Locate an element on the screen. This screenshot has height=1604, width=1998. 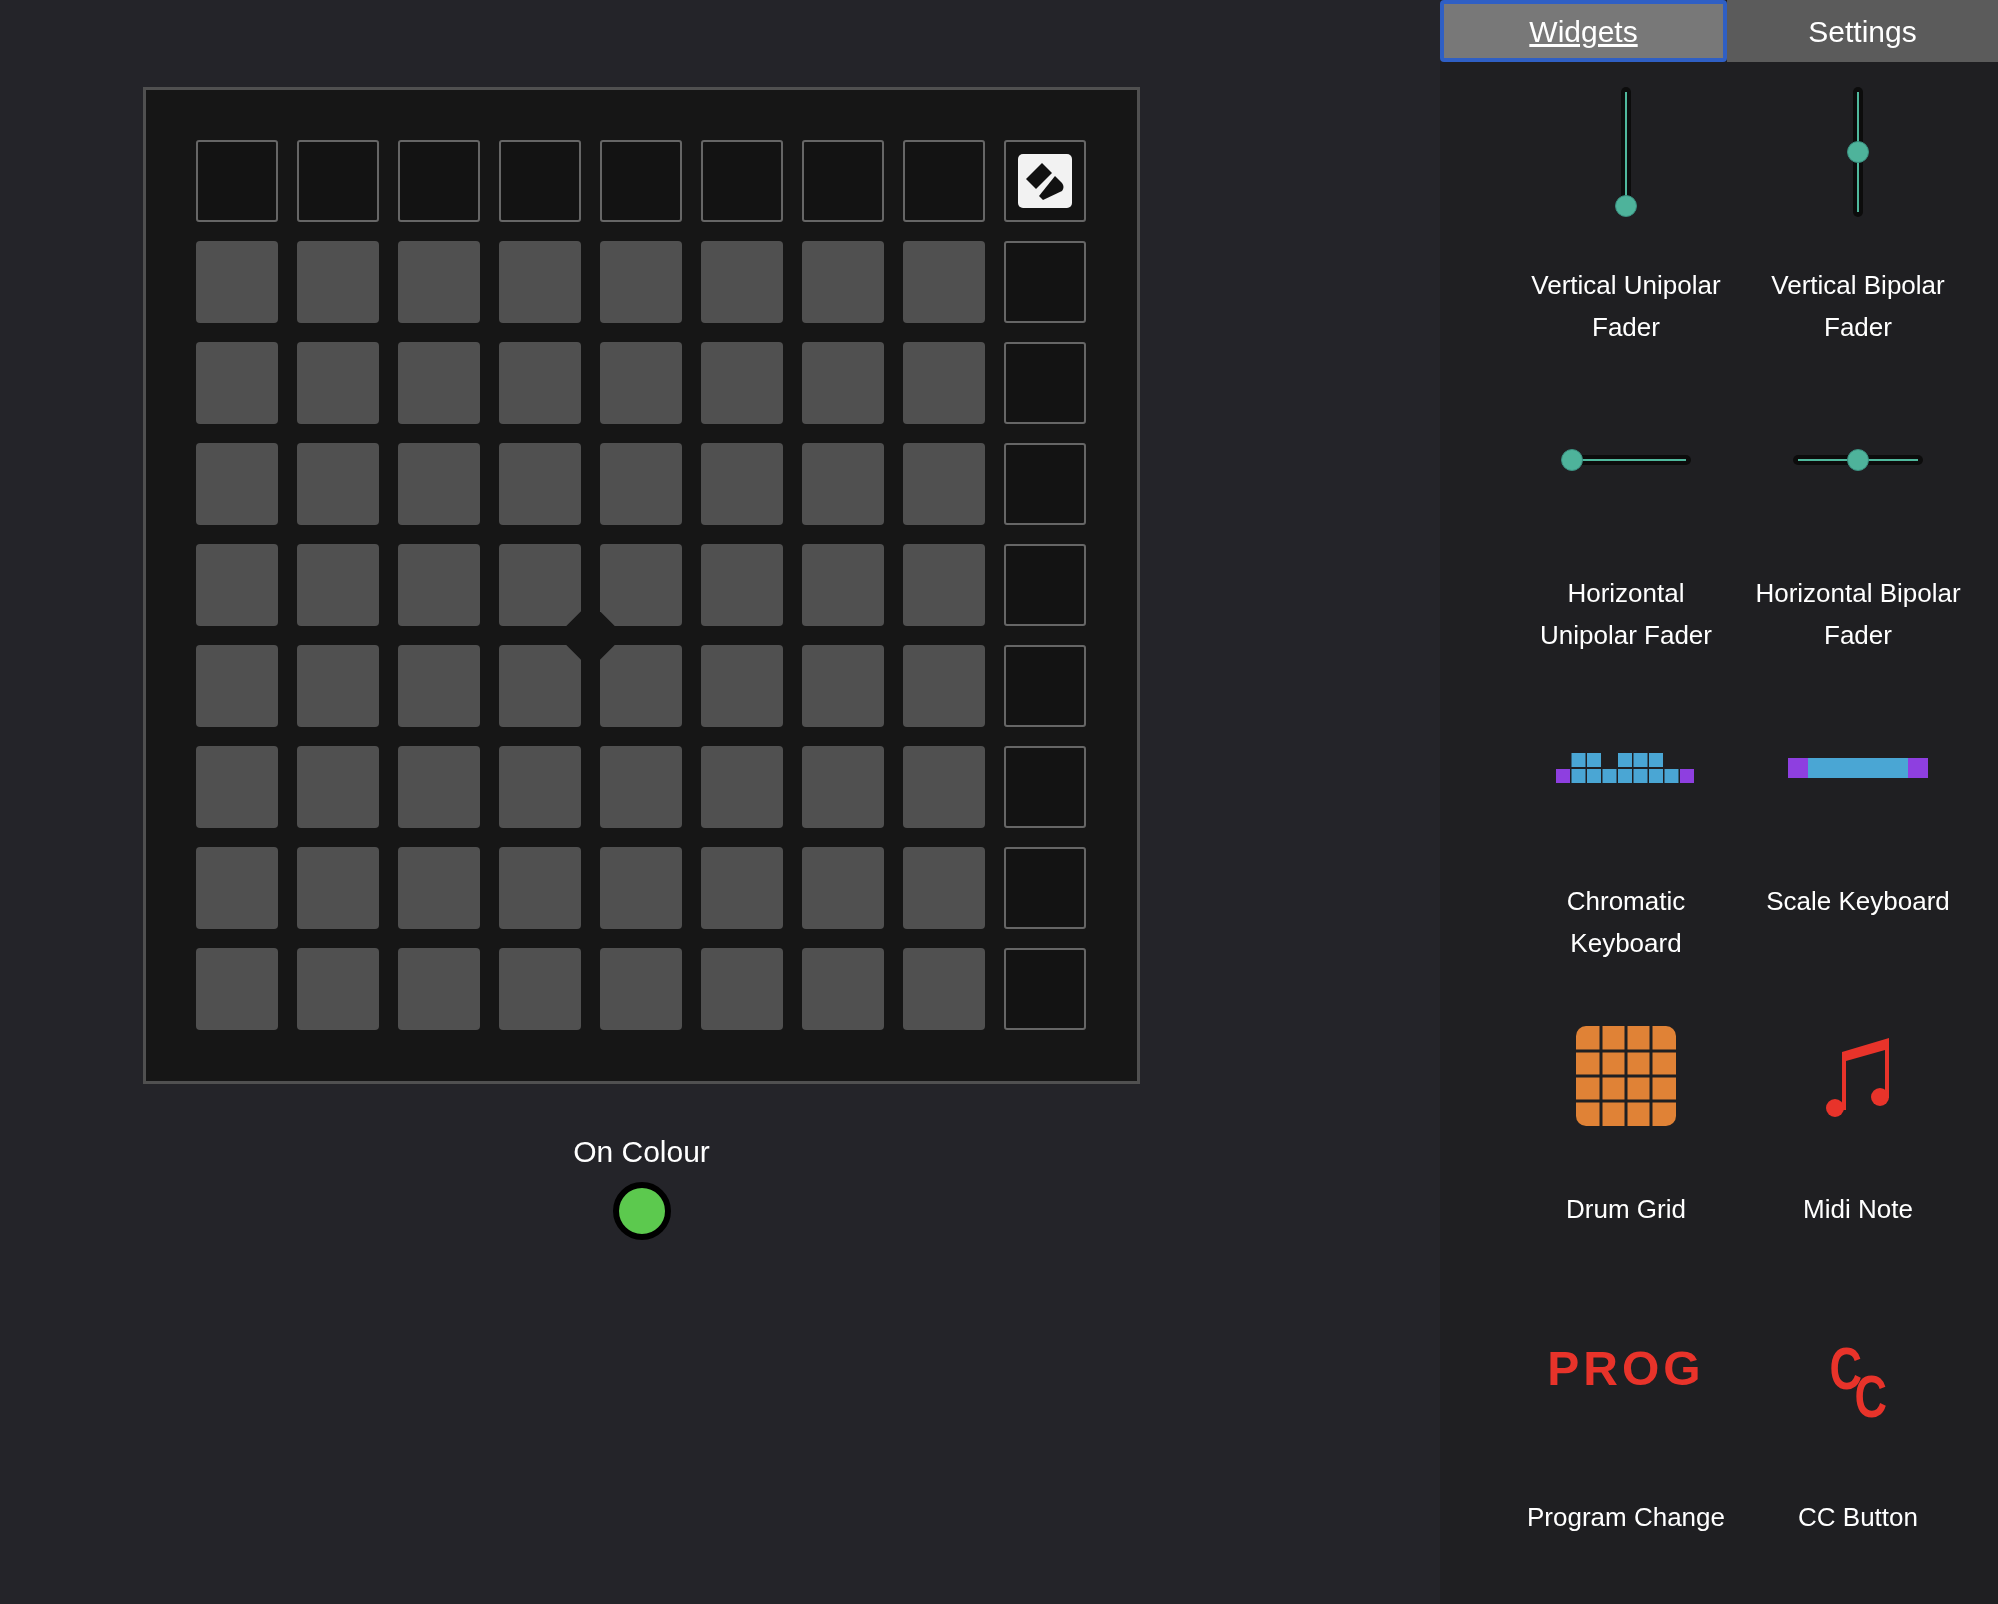
widget-label: Scale Keyboard is located at coordinates (1858, 901).